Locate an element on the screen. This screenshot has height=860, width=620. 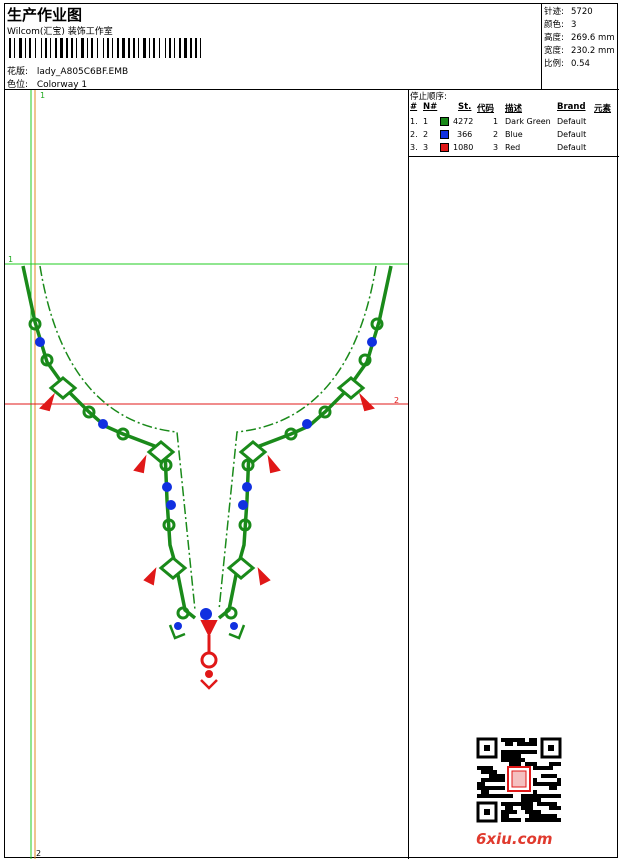
pendant-arrow is located at coordinates (209, 629).